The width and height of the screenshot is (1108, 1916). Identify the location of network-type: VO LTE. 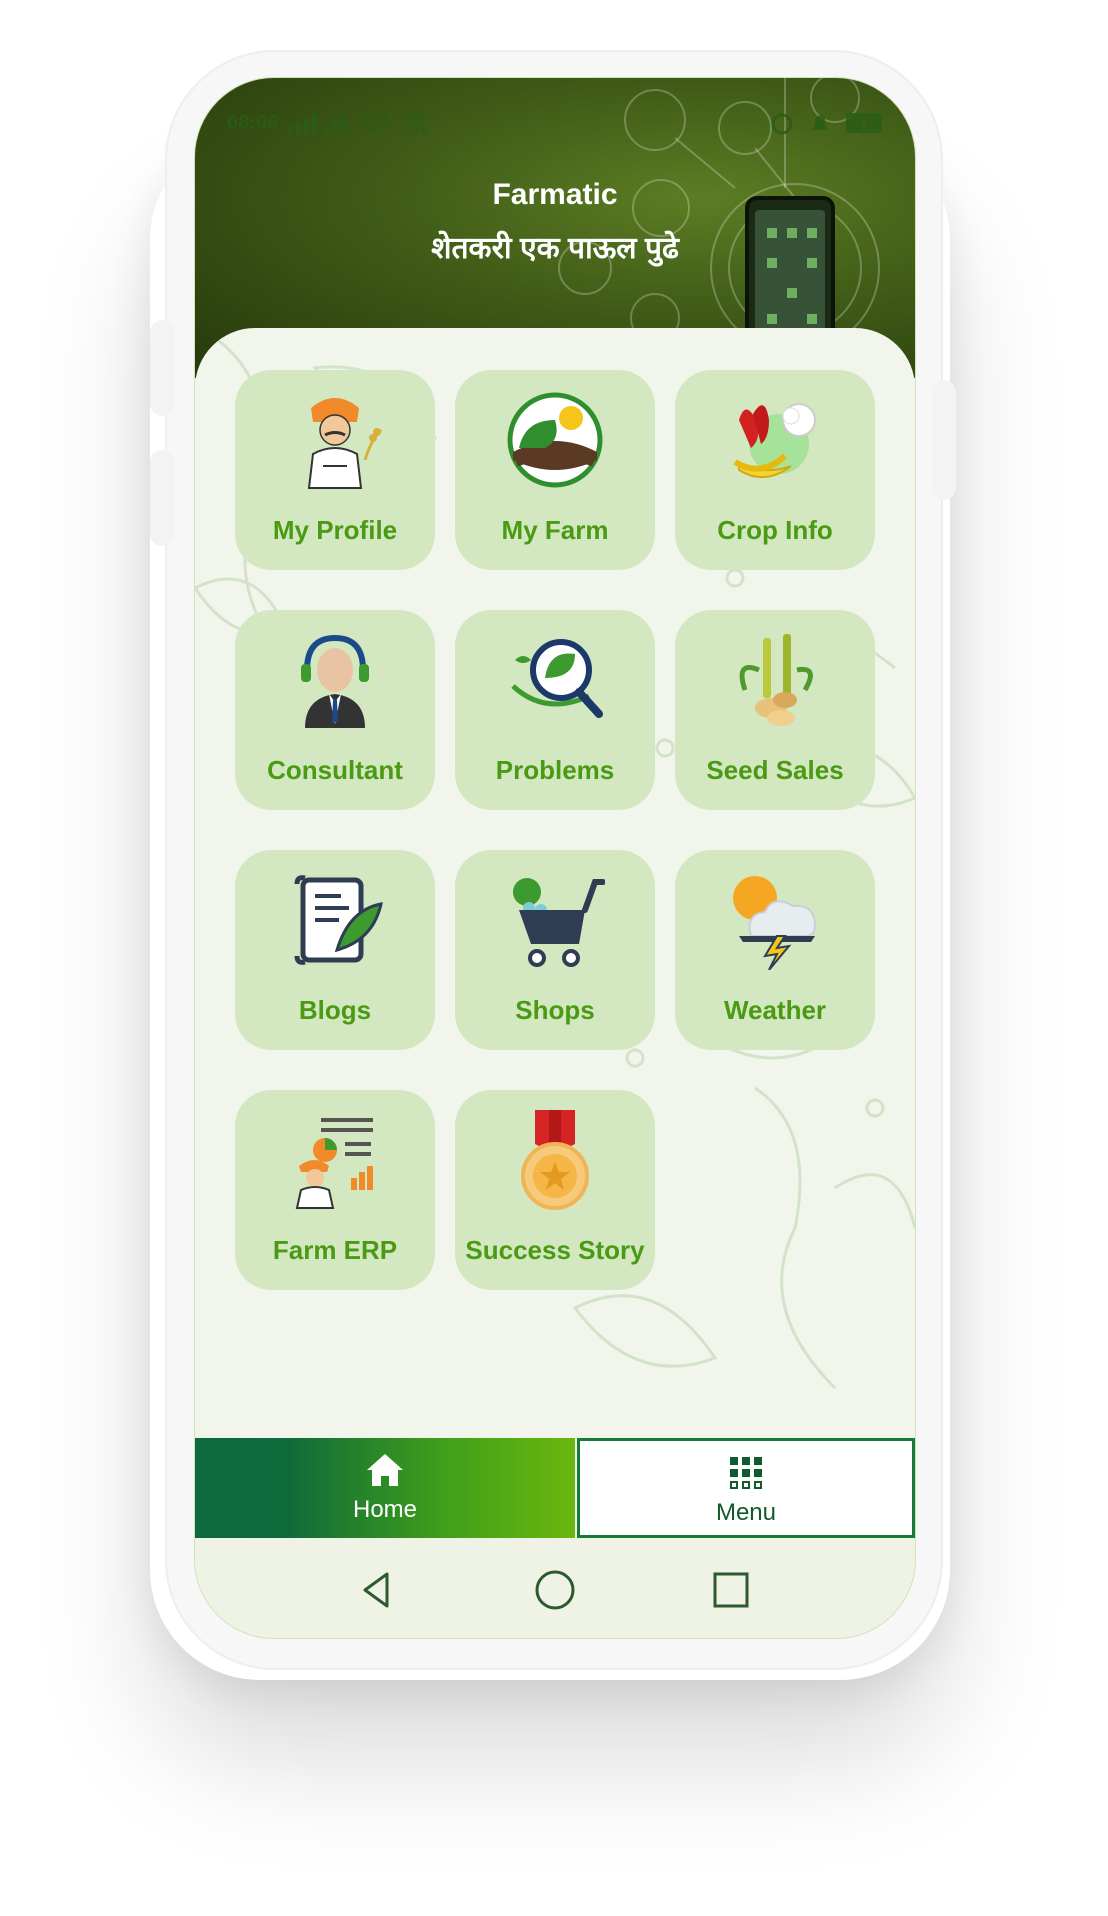
(417, 122).